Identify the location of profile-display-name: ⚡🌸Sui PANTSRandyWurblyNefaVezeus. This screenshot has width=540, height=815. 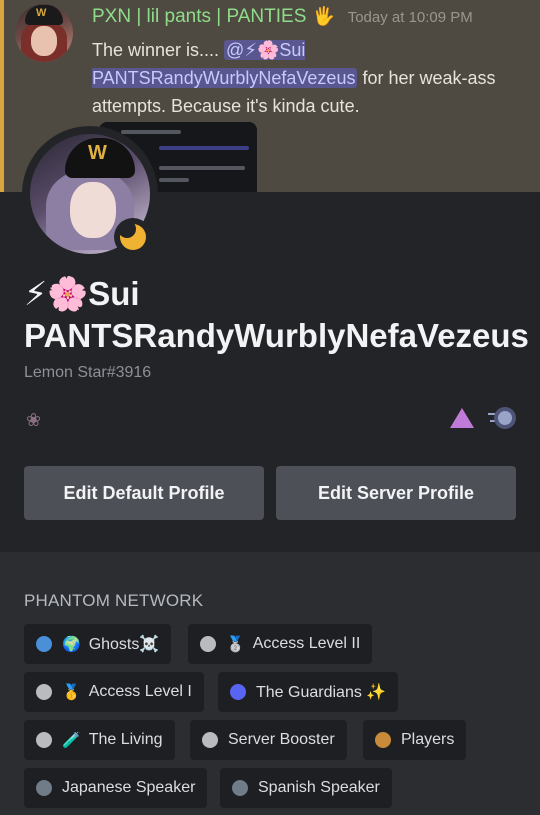
(276, 314).